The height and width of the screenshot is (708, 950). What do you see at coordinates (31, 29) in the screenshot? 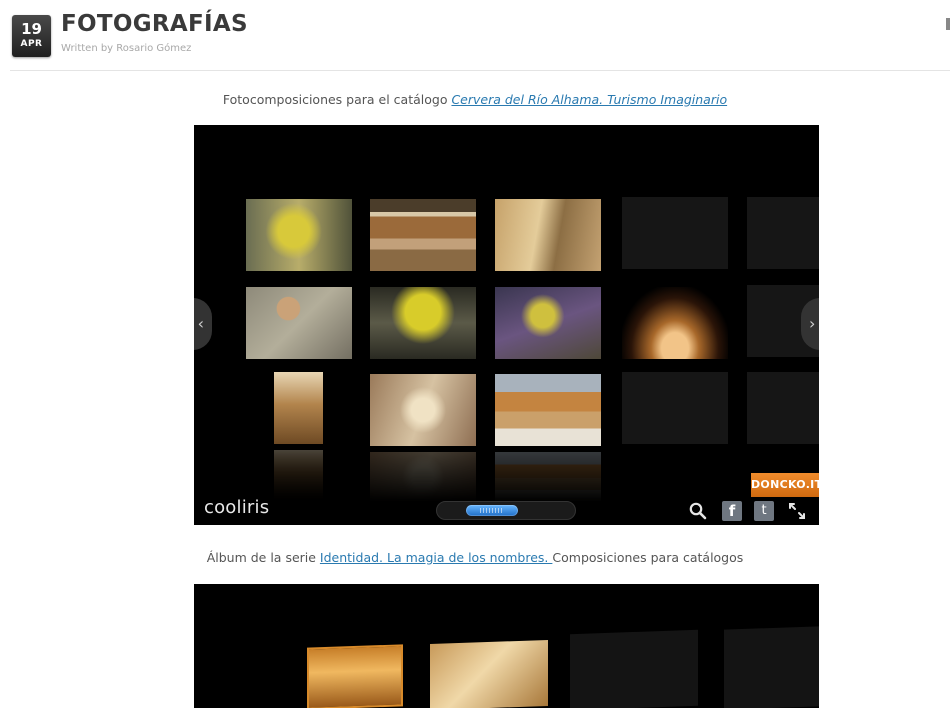
I see `post-date-day: 19` at bounding box center [31, 29].